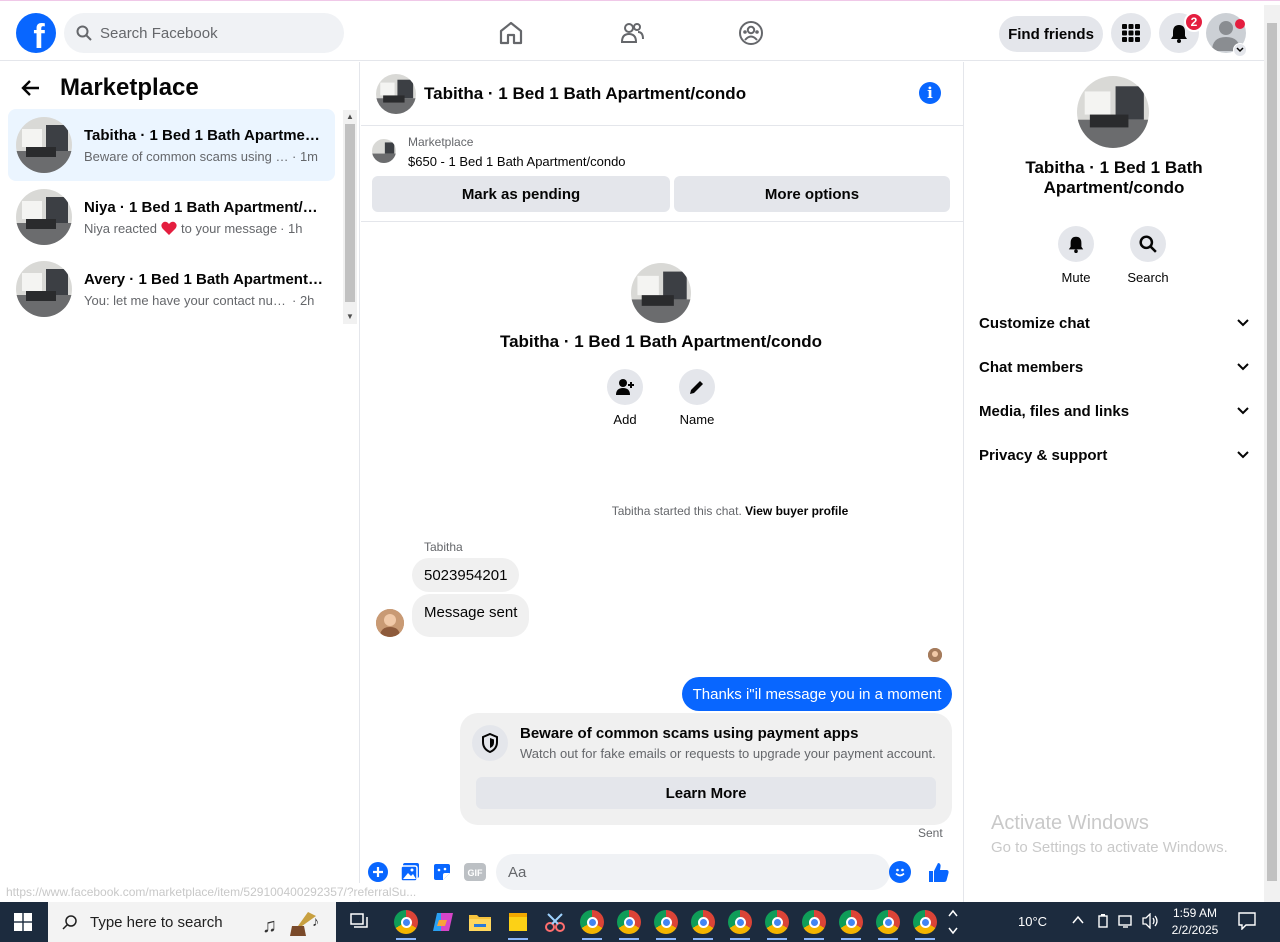 This screenshot has width=1280, height=942. I want to click on chat-profile-name: Tabitha · 1 Bed 1 Bath Apartment/condo, so click(661, 341).